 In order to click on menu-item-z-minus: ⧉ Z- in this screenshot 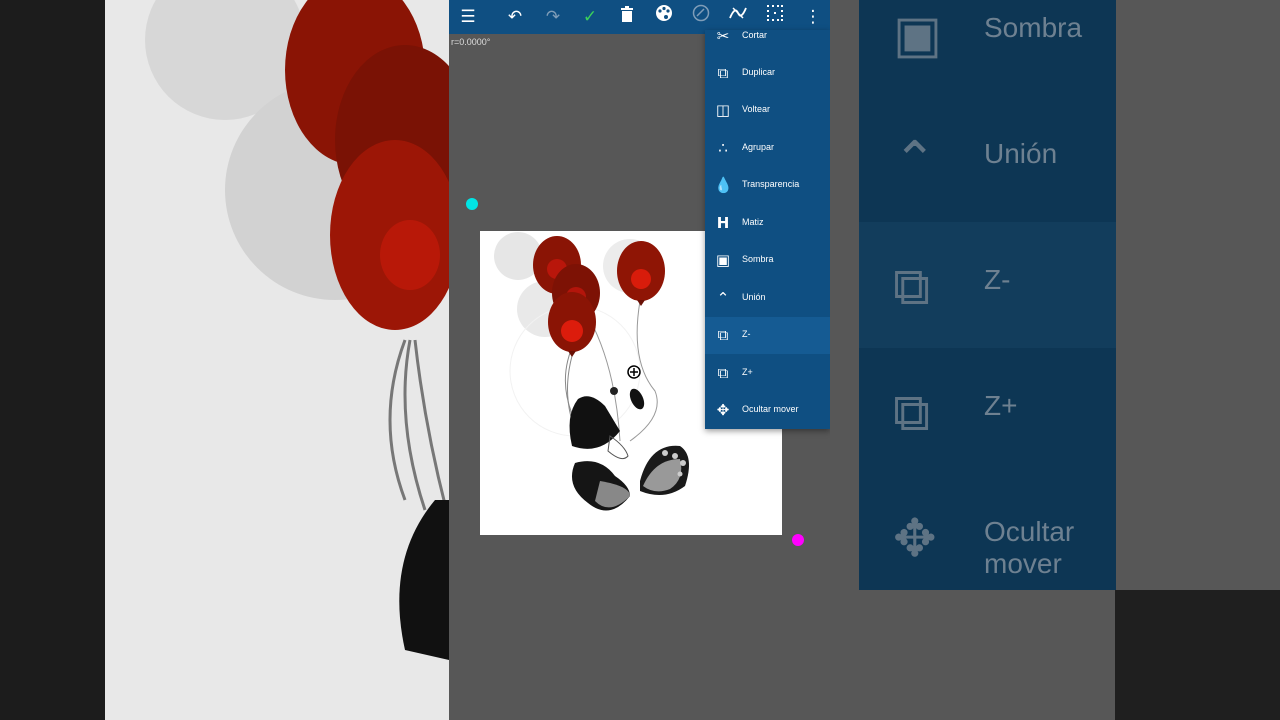, I will do `click(767, 335)`.